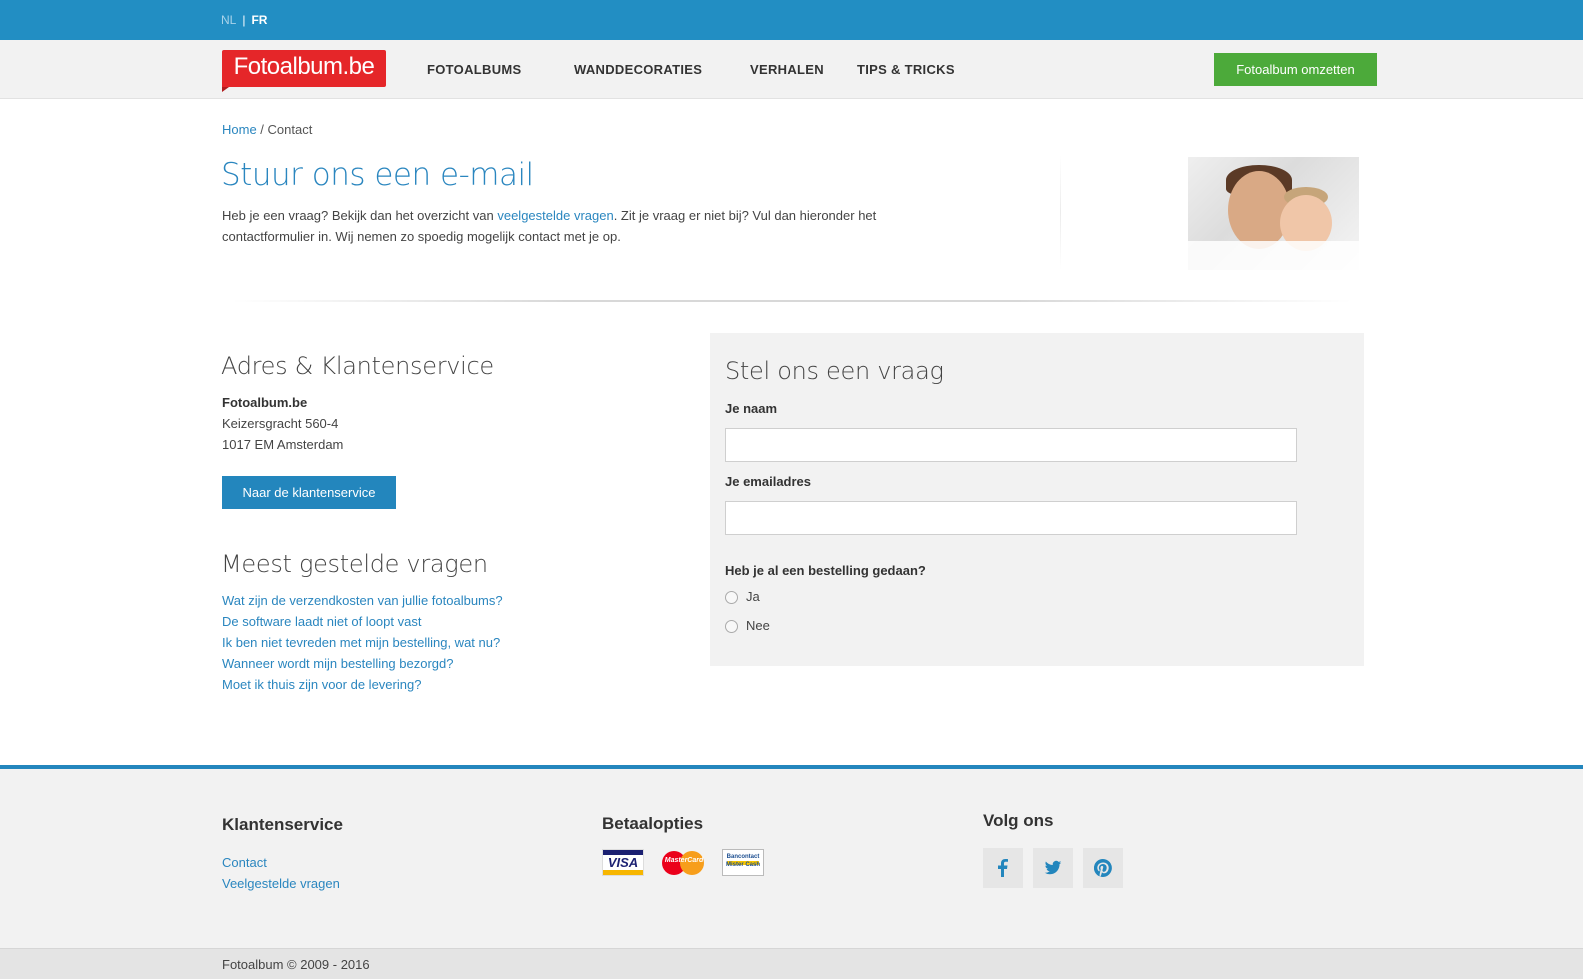  I want to click on email-input, so click(1011, 518).